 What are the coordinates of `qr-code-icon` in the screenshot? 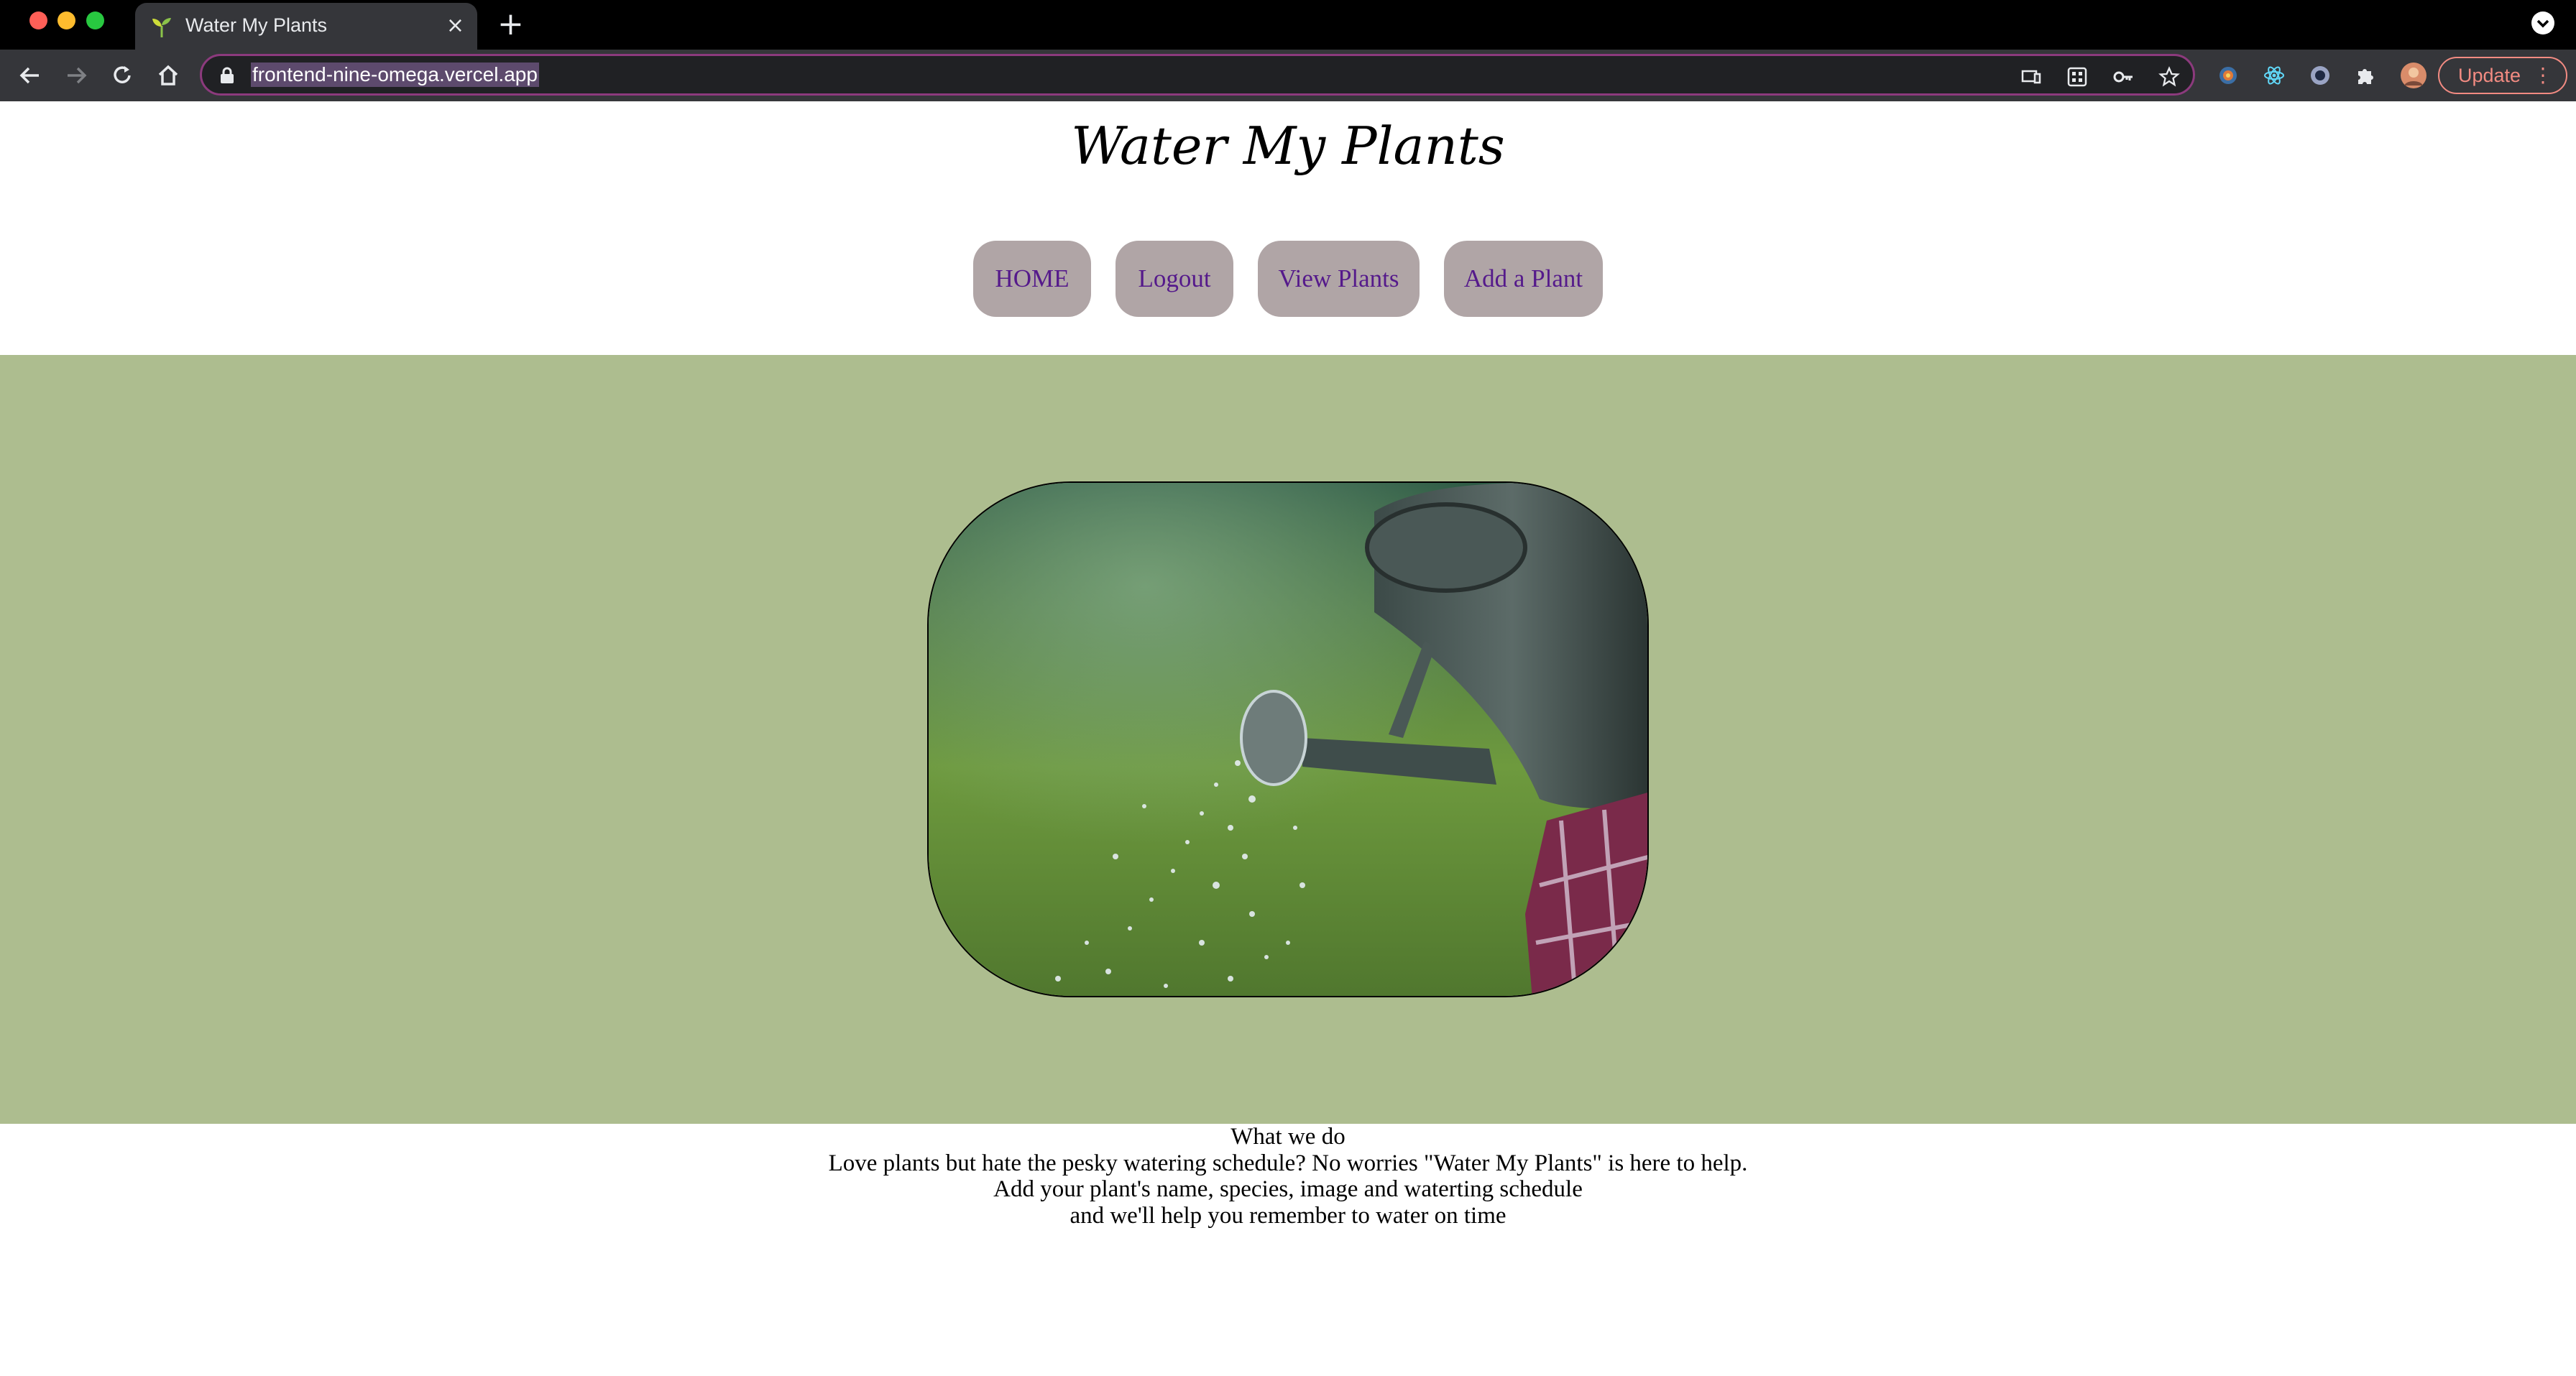 It's located at (2077, 77).